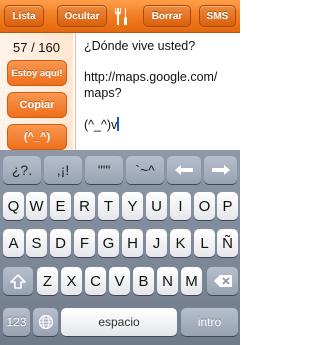 This screenshot has height=345, width=320. What do you see at coordinates (156, 206) in the screenshot?
I see `key-u: U` at bounding box center [156, 206].